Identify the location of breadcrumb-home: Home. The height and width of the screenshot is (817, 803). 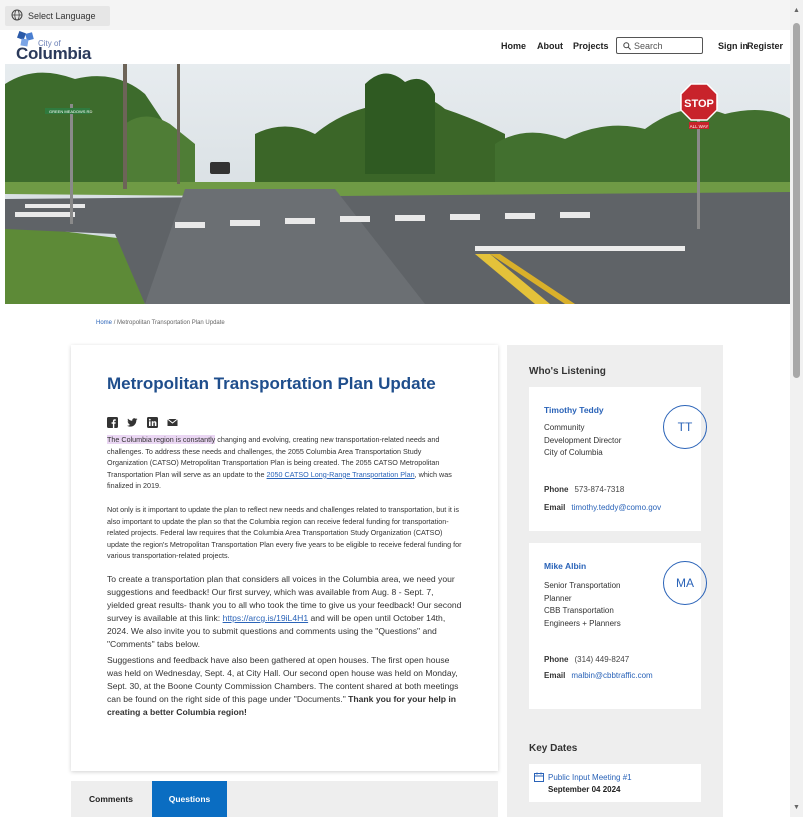
(104, 323).